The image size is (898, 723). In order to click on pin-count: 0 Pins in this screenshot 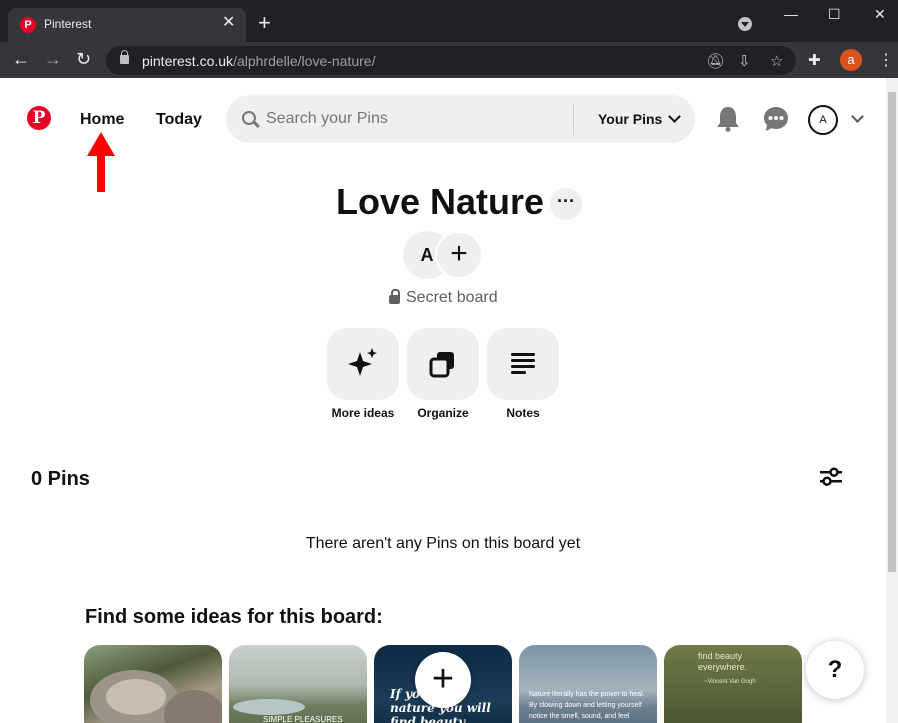, I will do `click(60, 479)`.